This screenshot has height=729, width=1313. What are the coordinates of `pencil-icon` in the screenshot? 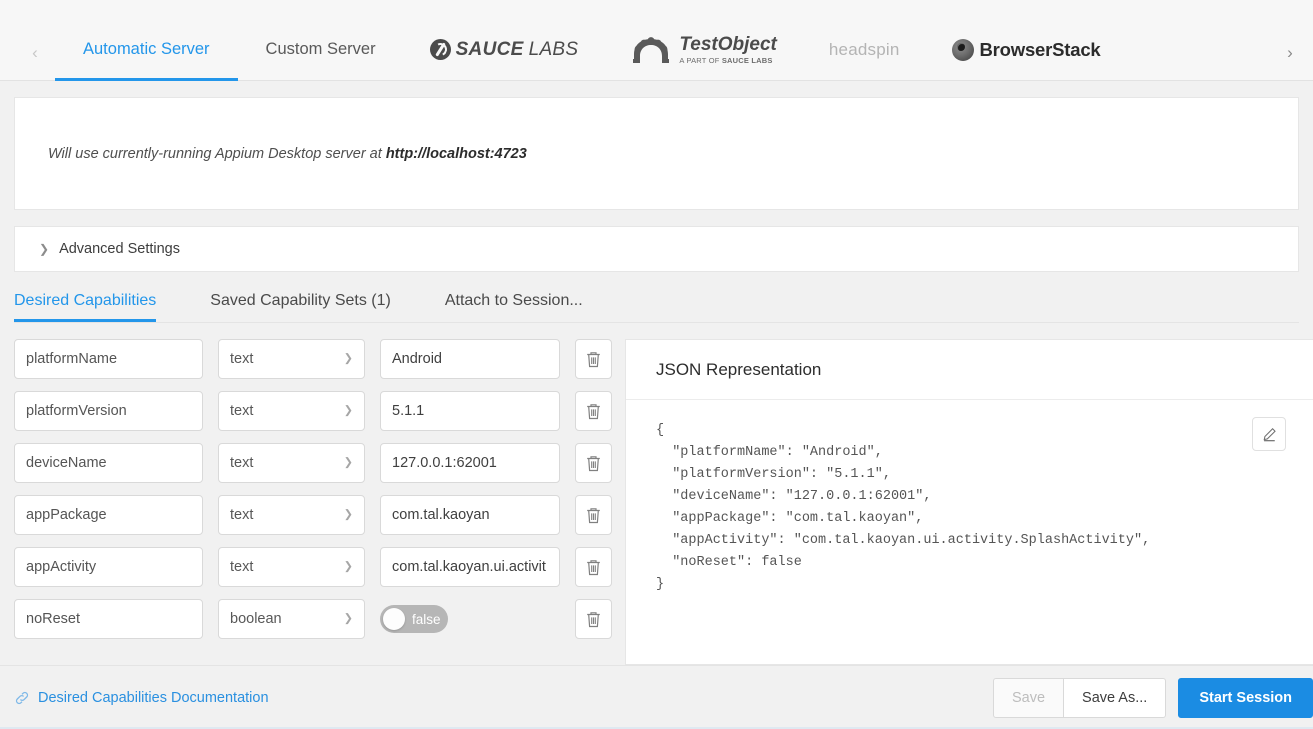 It's located at (1269, 434).